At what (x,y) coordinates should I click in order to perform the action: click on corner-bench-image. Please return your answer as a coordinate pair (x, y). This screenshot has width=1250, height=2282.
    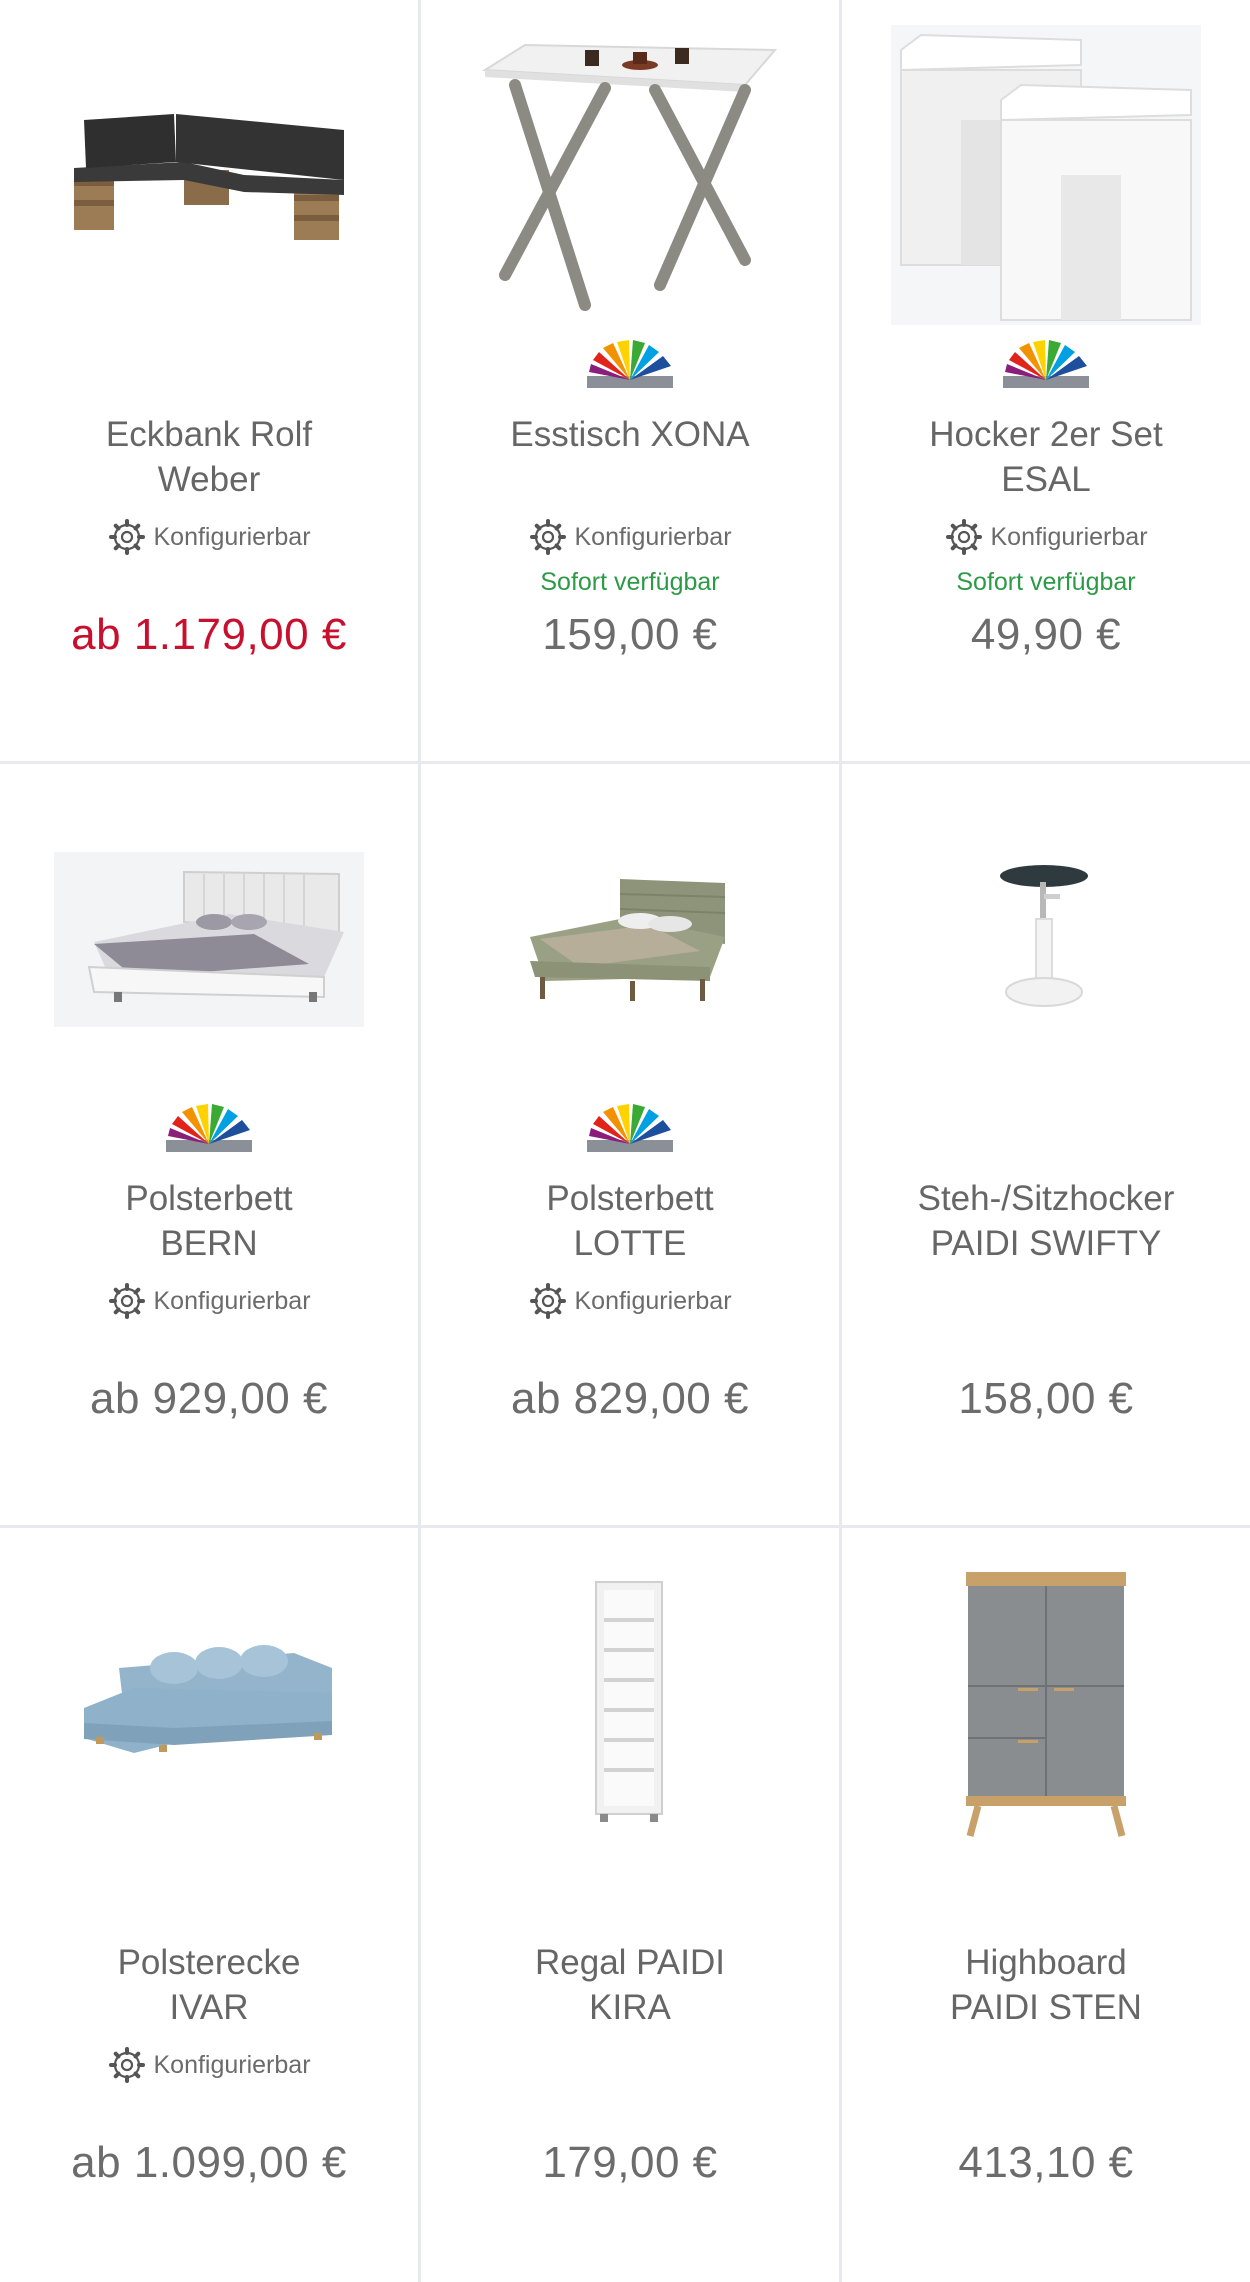
    Looking at the image, I should click on (209, 177).